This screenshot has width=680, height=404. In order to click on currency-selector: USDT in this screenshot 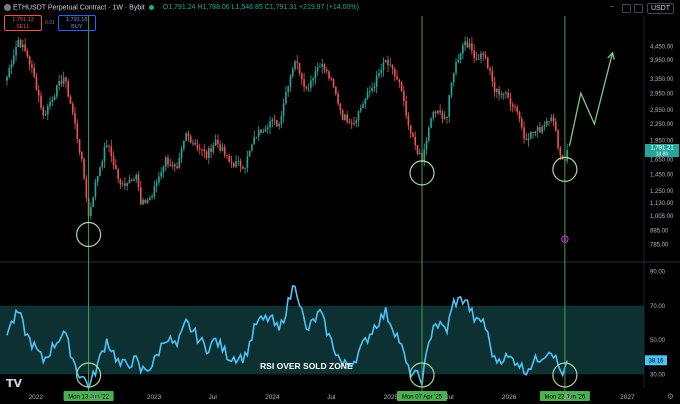, I will do `click(660, 8)`.